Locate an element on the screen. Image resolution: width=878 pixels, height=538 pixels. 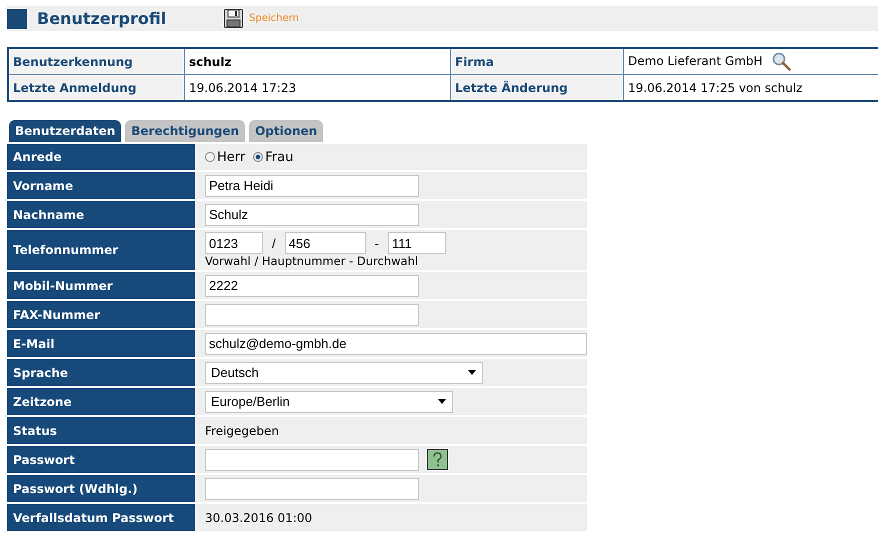
form-label: Vorname is located at coordinates (101, 185).